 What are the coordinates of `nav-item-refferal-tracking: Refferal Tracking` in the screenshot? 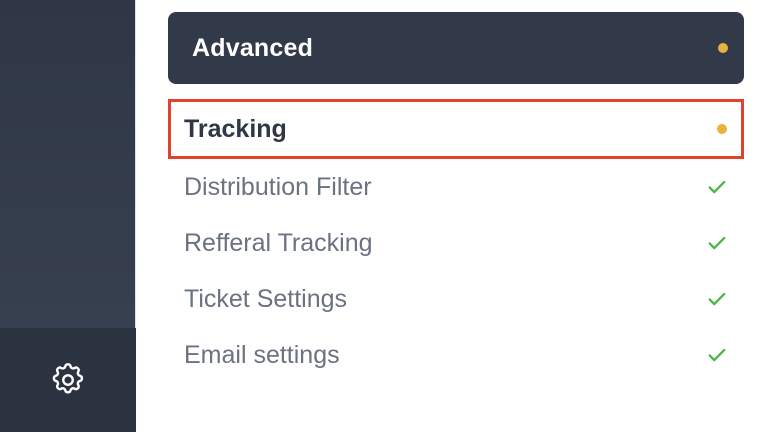 It's located at (456, 243).